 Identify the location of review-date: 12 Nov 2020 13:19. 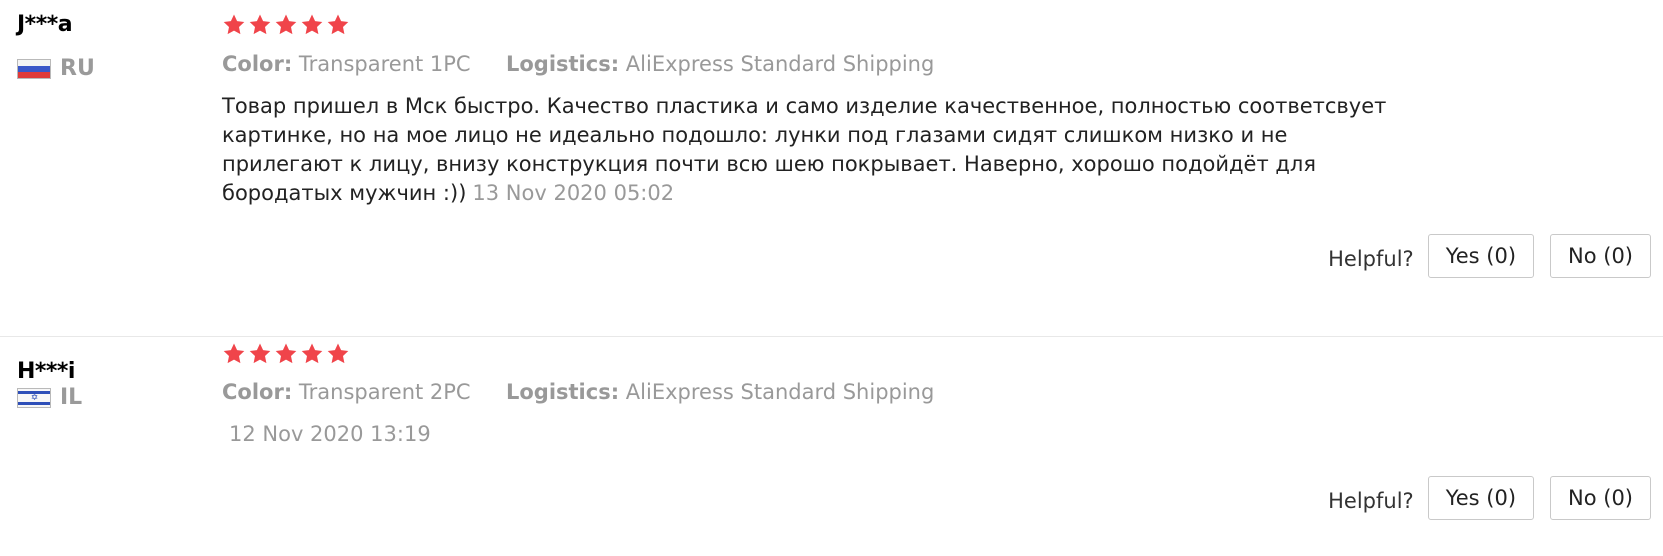
(330, 434).